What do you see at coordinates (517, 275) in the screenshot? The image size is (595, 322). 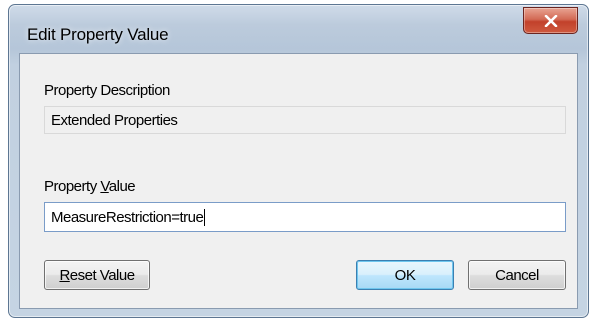 I see `cancel-button: Cancel` at bounding box center [517, 275].